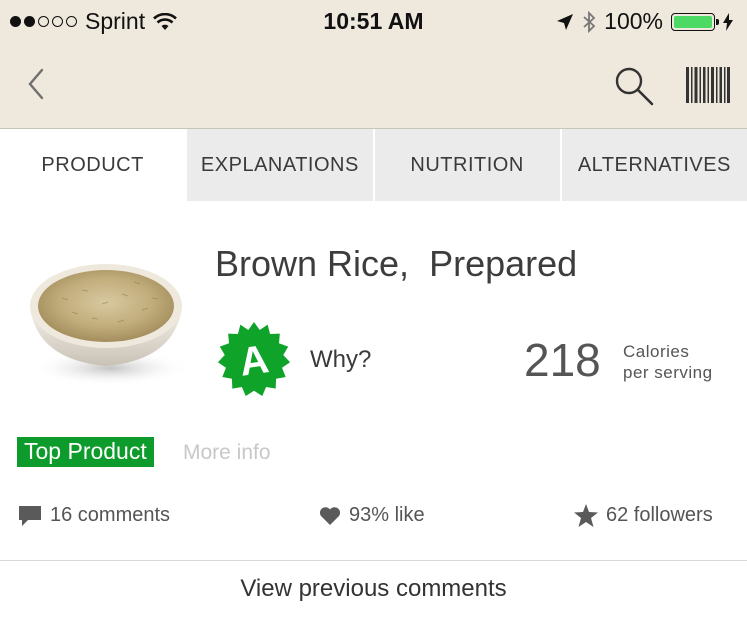  I want to click on comment-icon, so click(30, 515).